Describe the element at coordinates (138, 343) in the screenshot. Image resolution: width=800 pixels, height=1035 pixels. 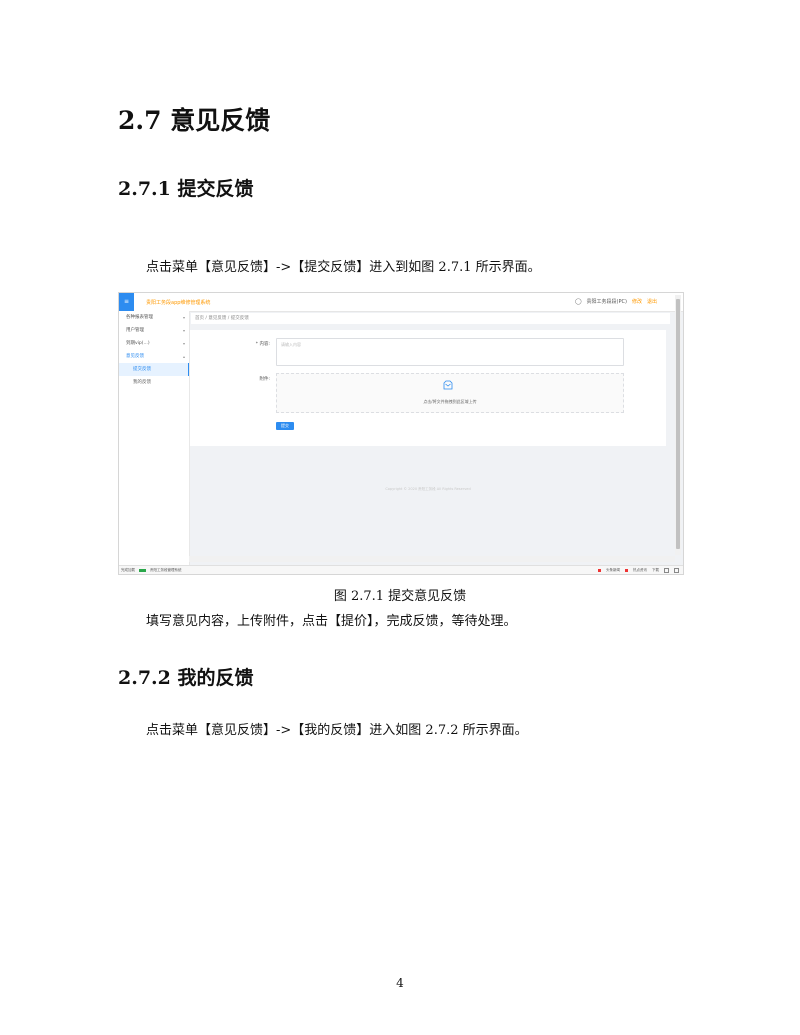
I see `sidebar-item-label: 到期vip(...)` at that location.